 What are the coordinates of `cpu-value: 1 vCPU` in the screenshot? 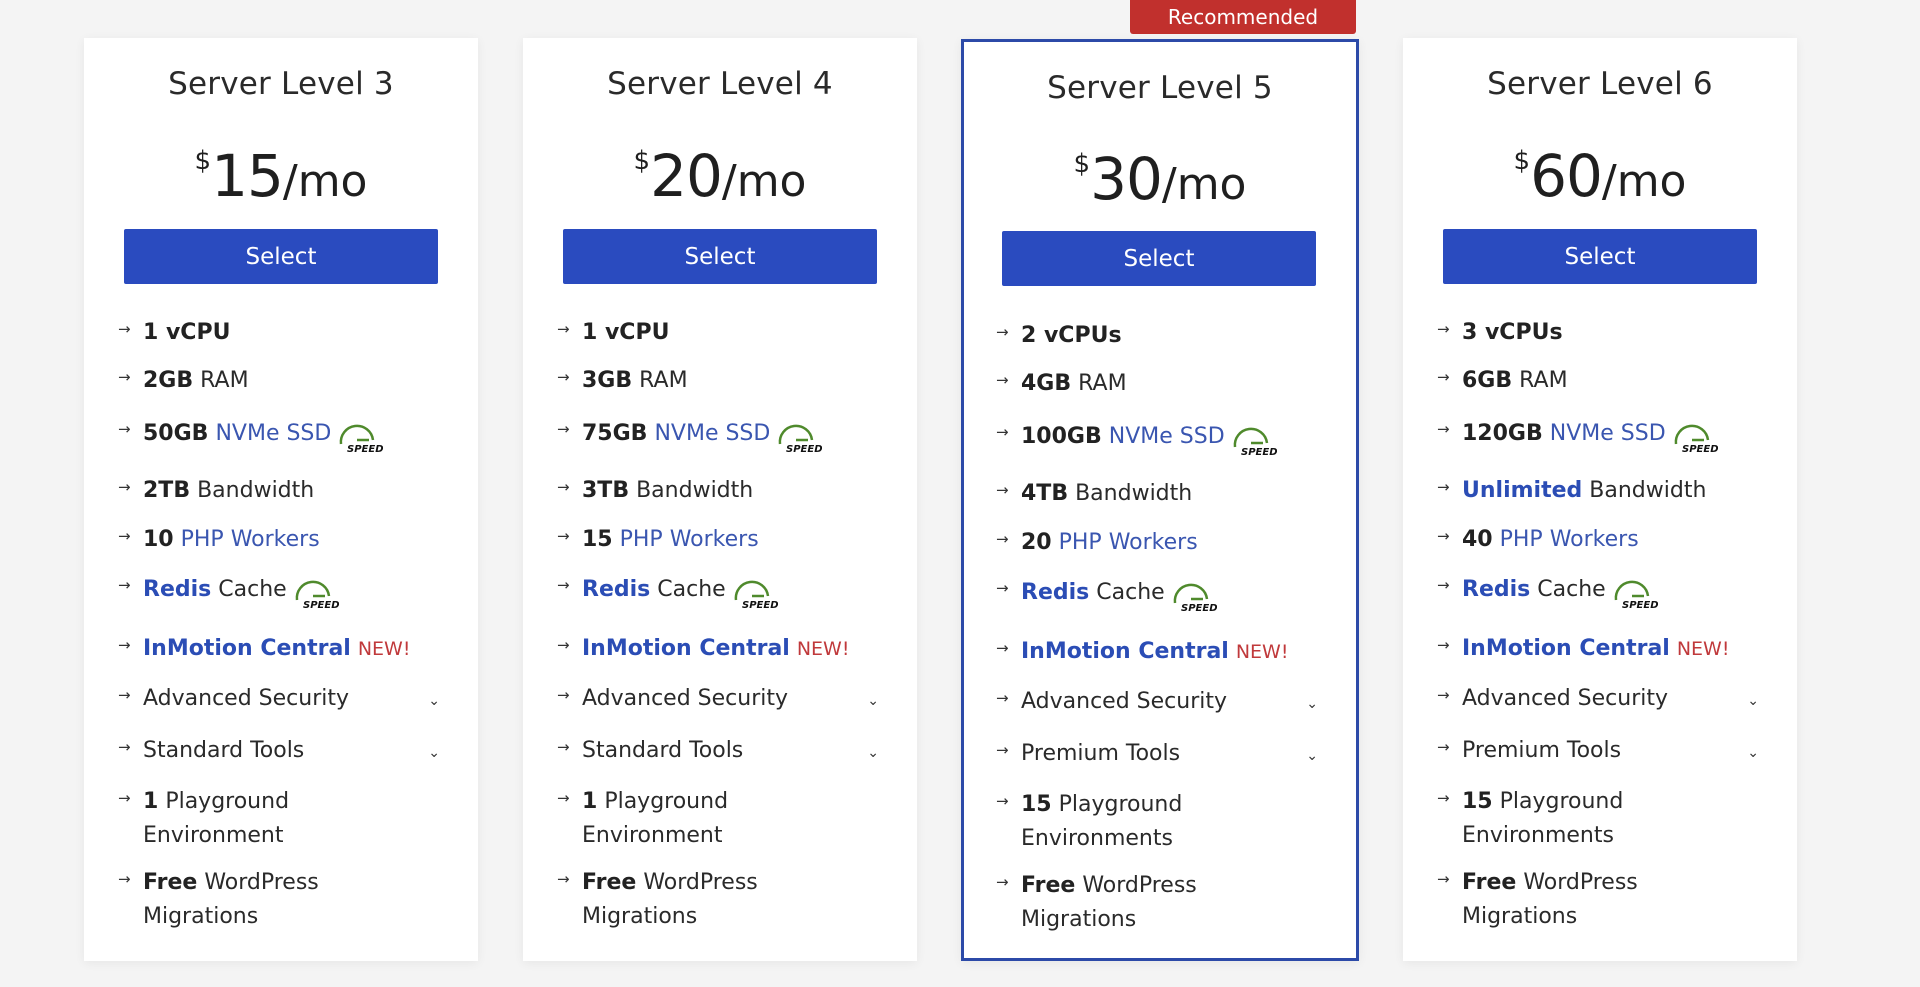 It's located at (626, 332).